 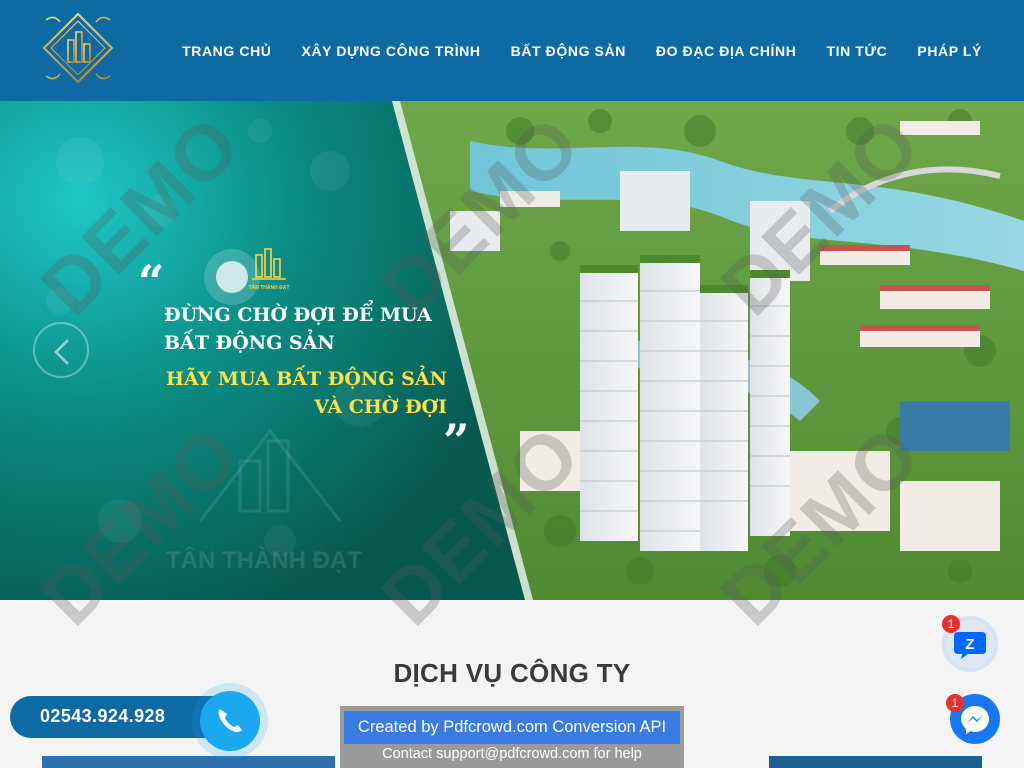 I want to click on pdfcrowd-contact-suffix: for help, so click(x=617, y=754).